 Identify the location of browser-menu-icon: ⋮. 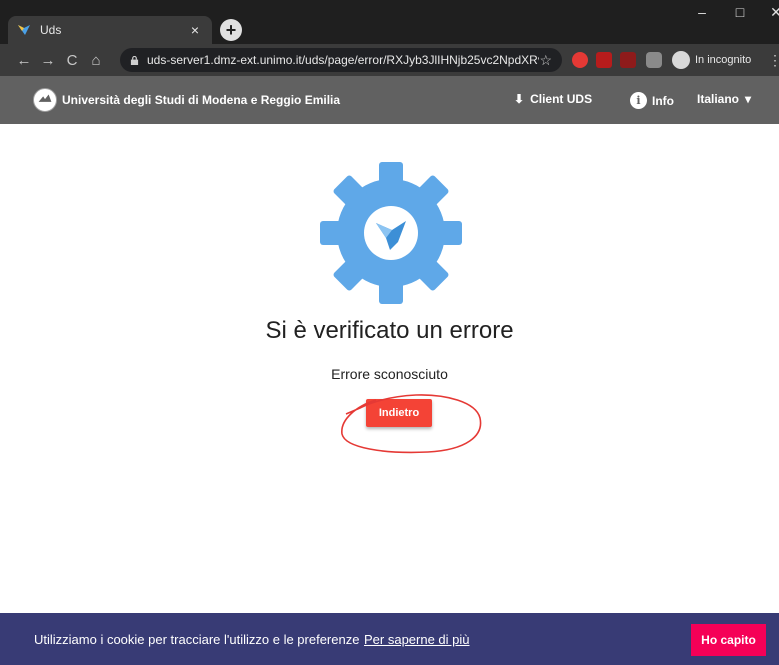
(773, 60).